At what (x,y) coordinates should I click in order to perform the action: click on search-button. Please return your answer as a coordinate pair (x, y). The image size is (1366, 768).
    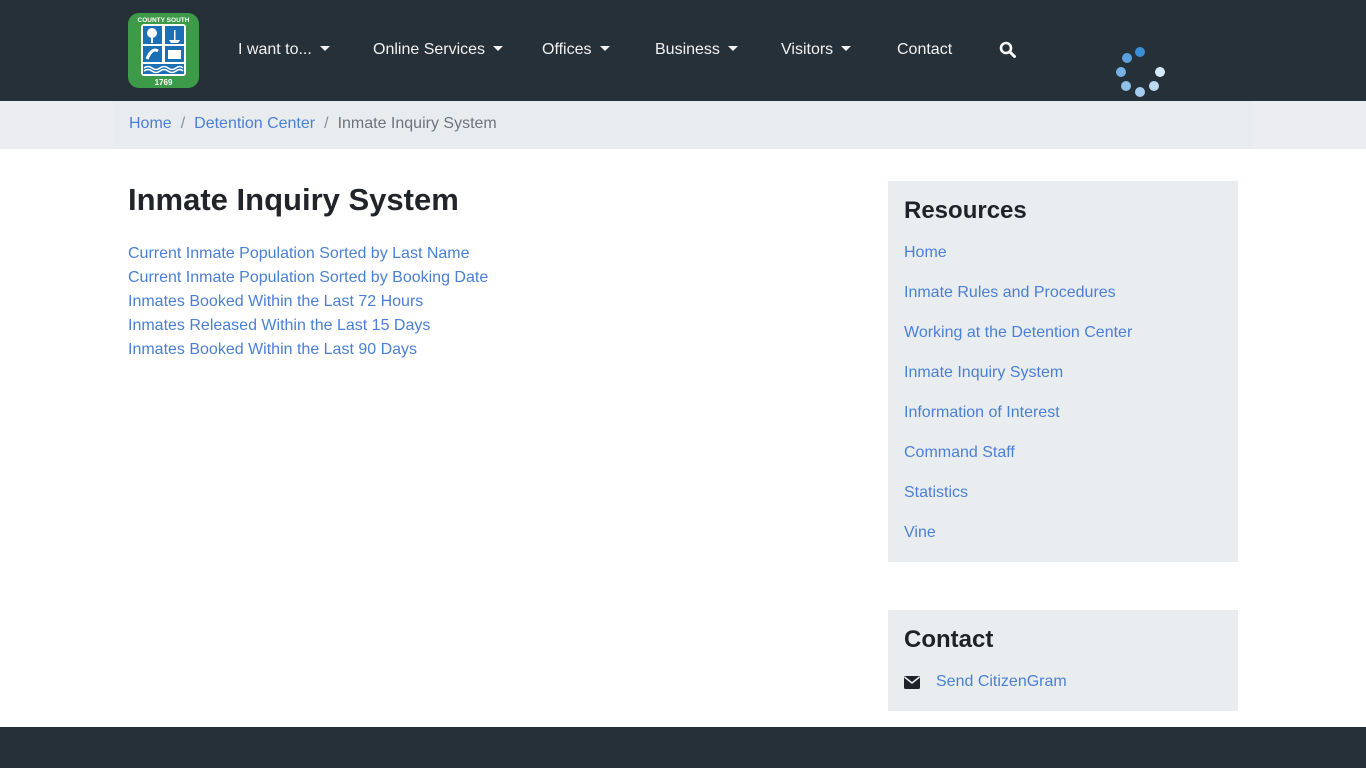
    Looking at the image, I should click on (1008, 50).